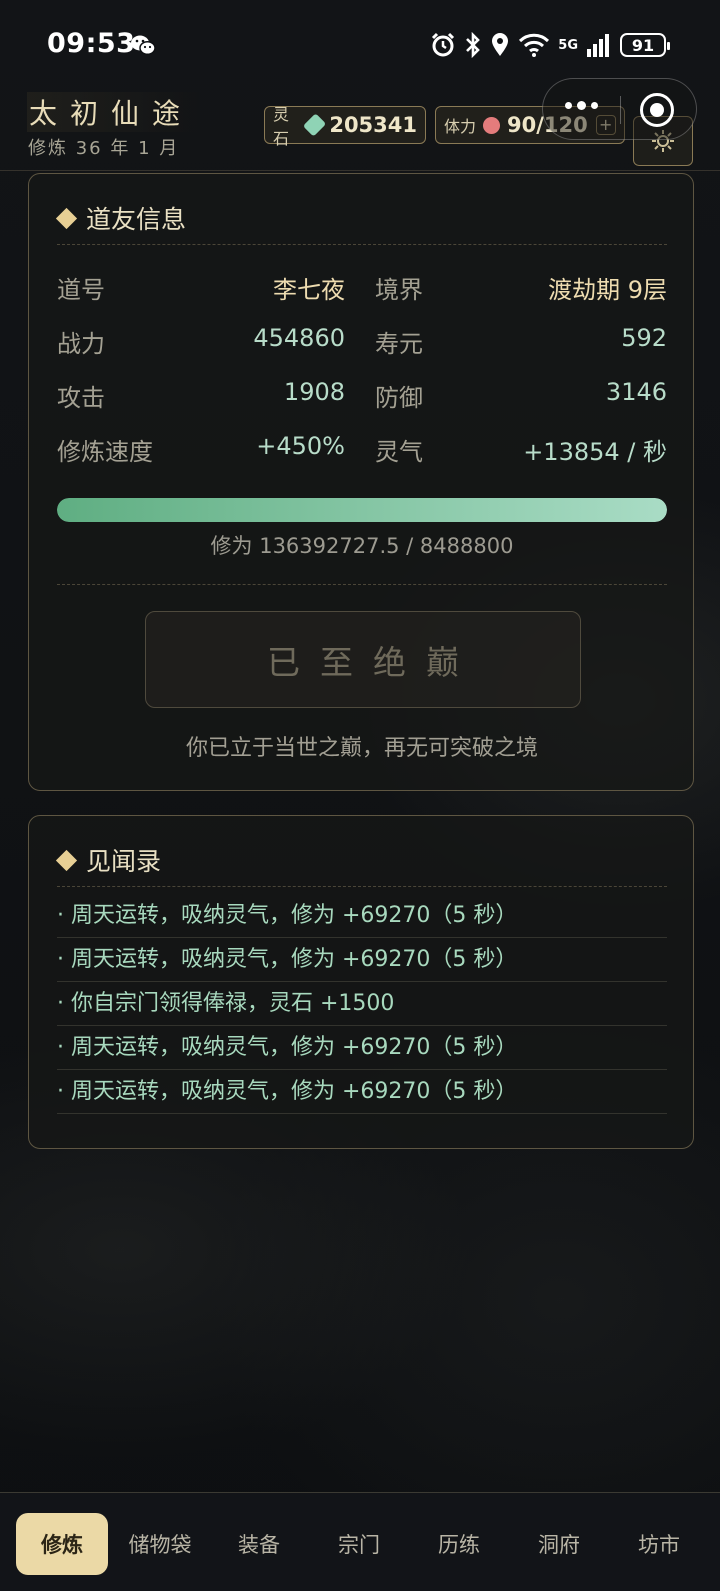 Image resolution: width=720 pixels, height=1591 pixels. Describe the element at coordinates (607, 290) in the screenshot. I see `realm-value: 渡劫期 9层` at that location.